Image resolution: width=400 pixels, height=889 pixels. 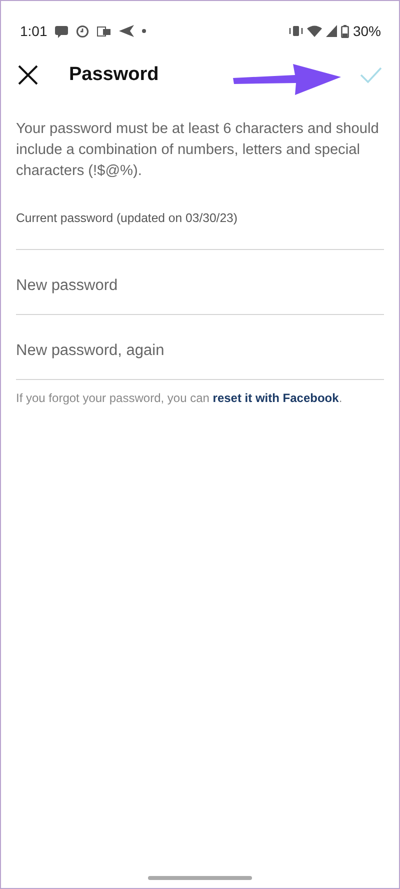 What do you see at coordinates (200, 216) in the screenshot?
I see `current-password-field: Current password (updated on 03/30/23)` at bounding box center [200, 216].